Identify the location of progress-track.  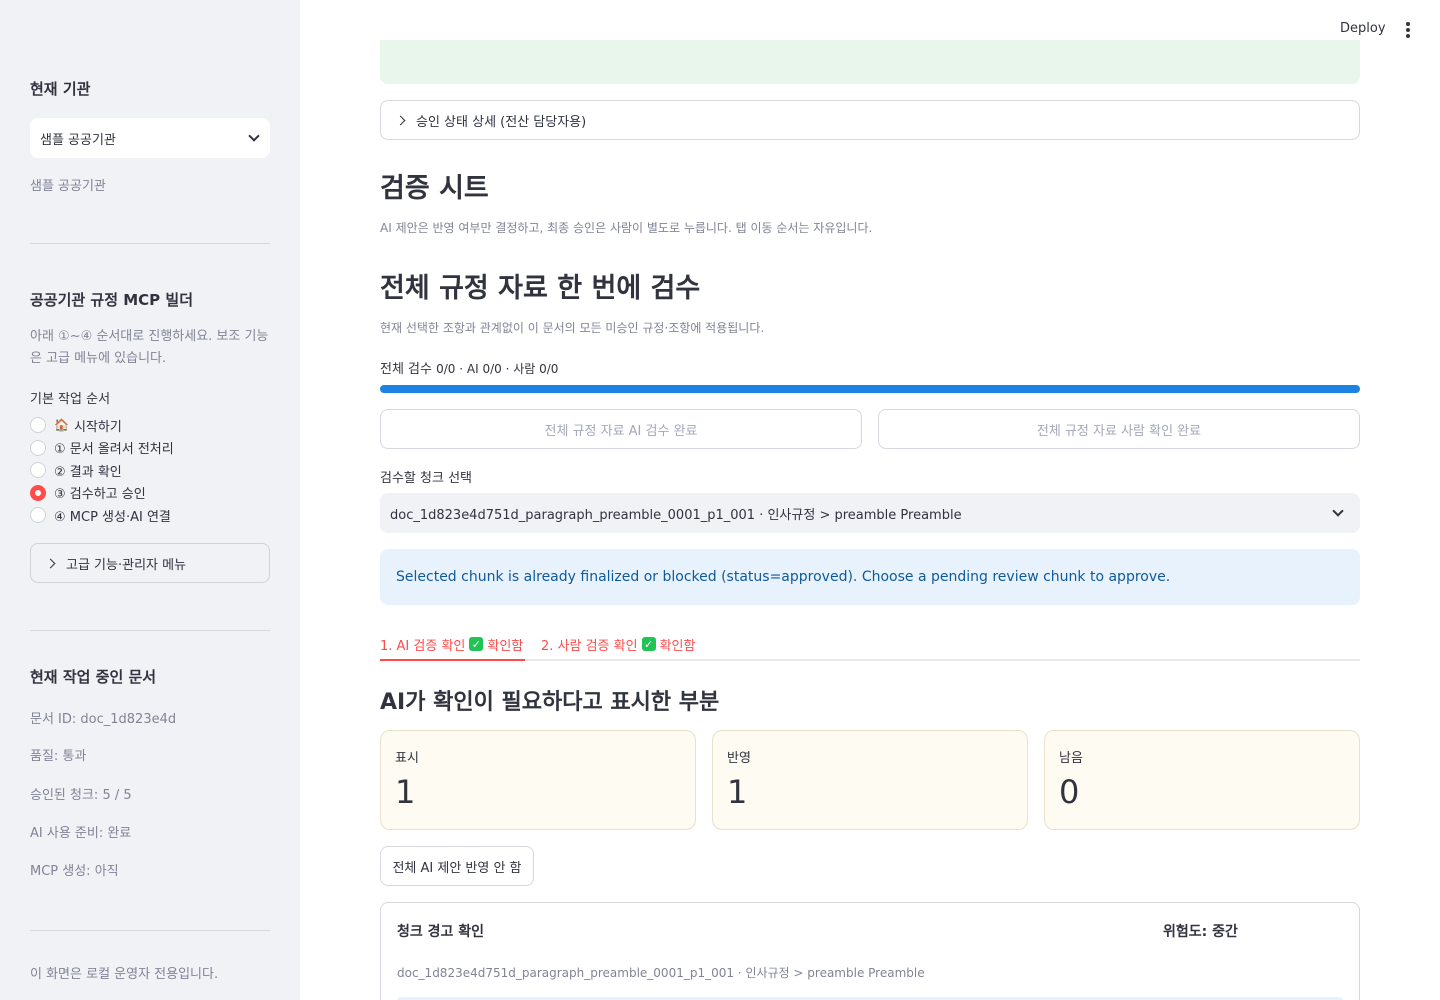
(870, 389).